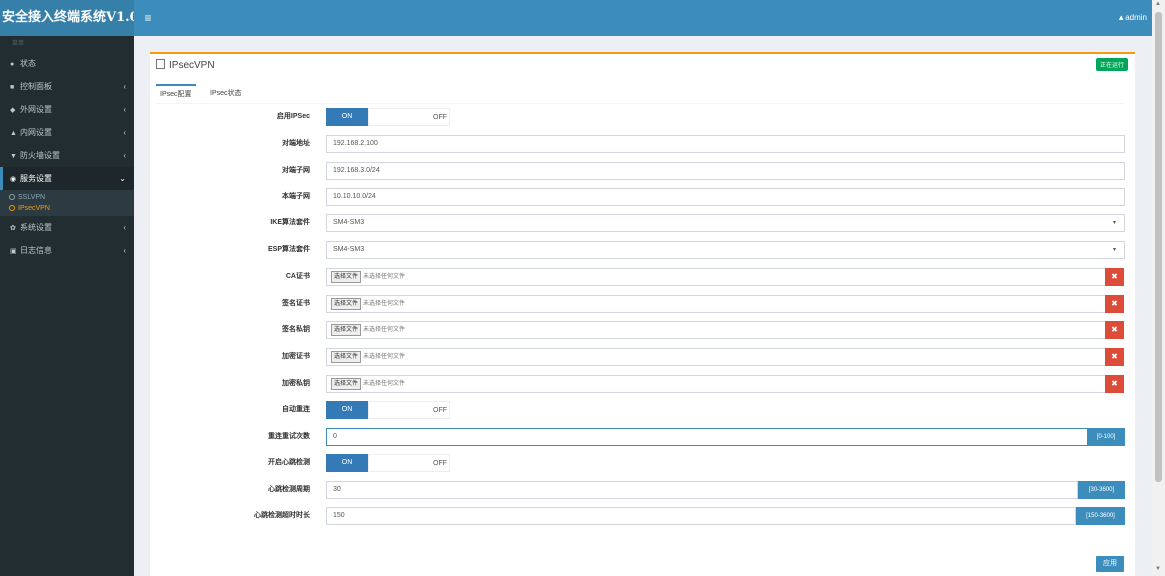 This screenshot has height=576, width=1165. Describe the element at coordinates (67, 178) in the screenshot. I see `sidebar-item-services: ◉ 服务设置 ⌄` at that location.